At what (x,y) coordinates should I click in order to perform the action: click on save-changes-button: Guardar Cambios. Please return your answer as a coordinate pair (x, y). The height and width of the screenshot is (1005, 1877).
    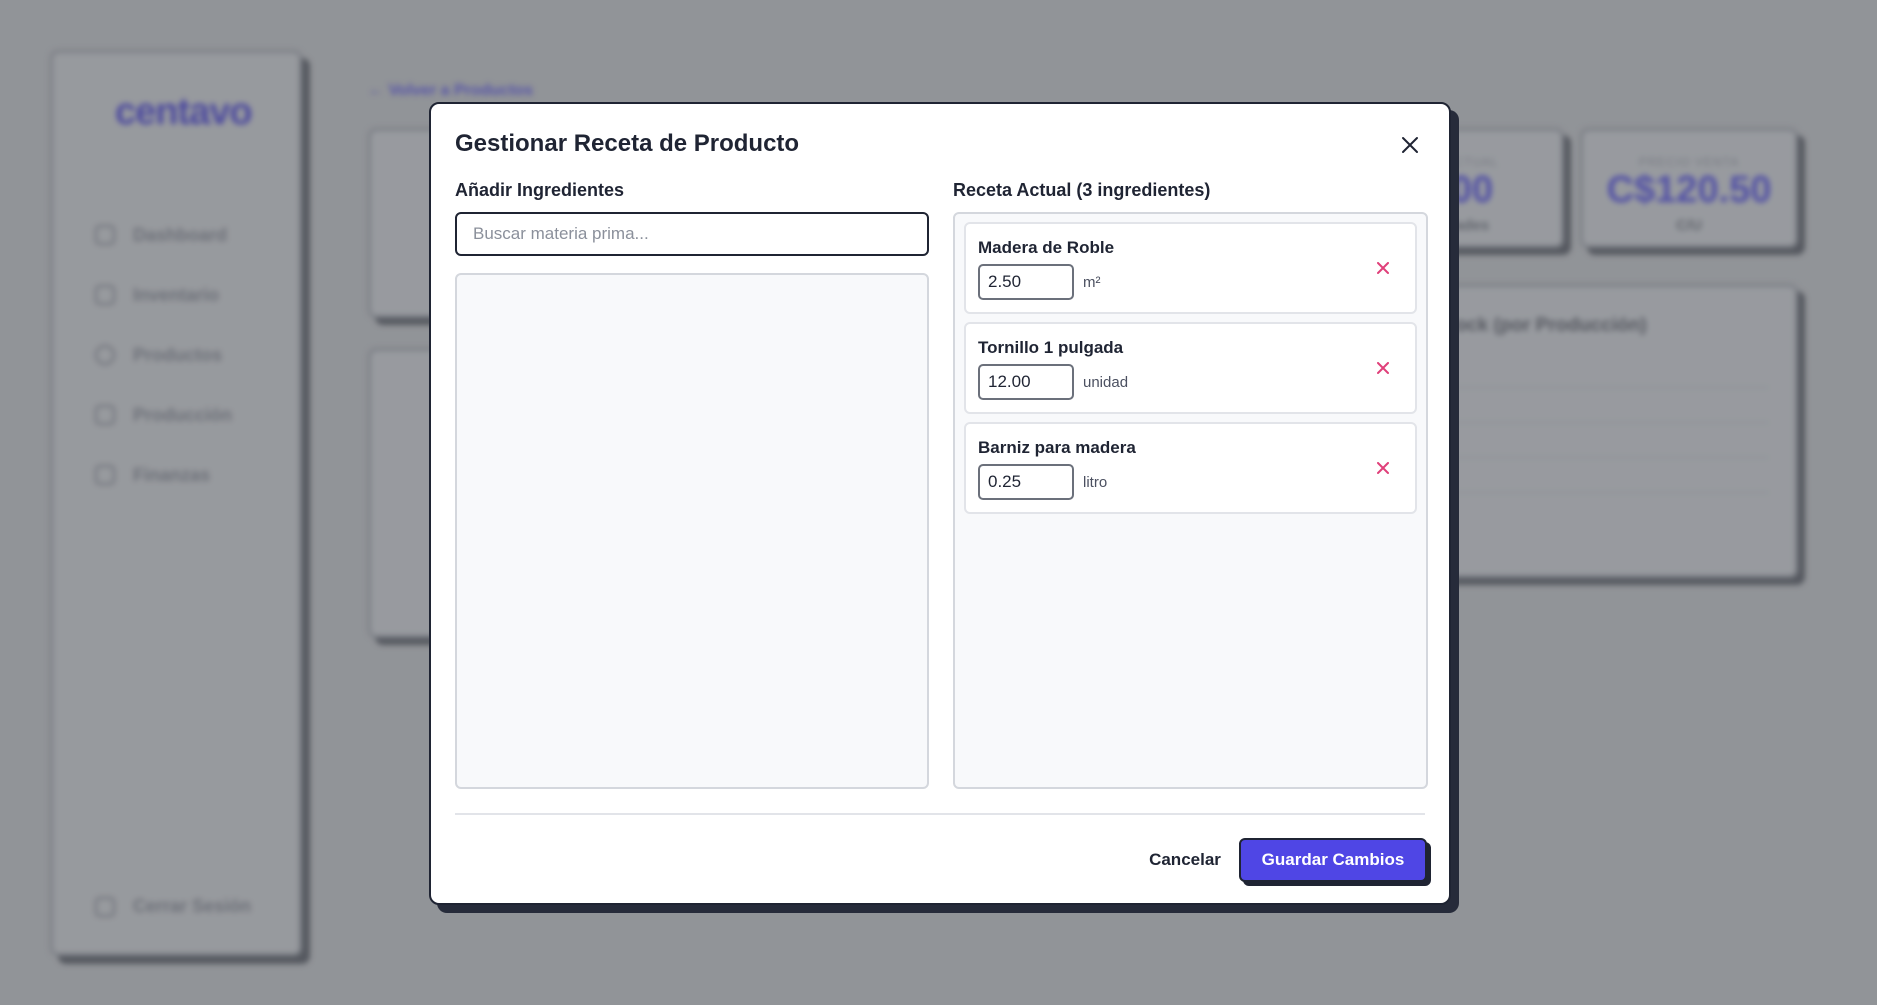
    Looking at the image, I should click on (1333, 860).